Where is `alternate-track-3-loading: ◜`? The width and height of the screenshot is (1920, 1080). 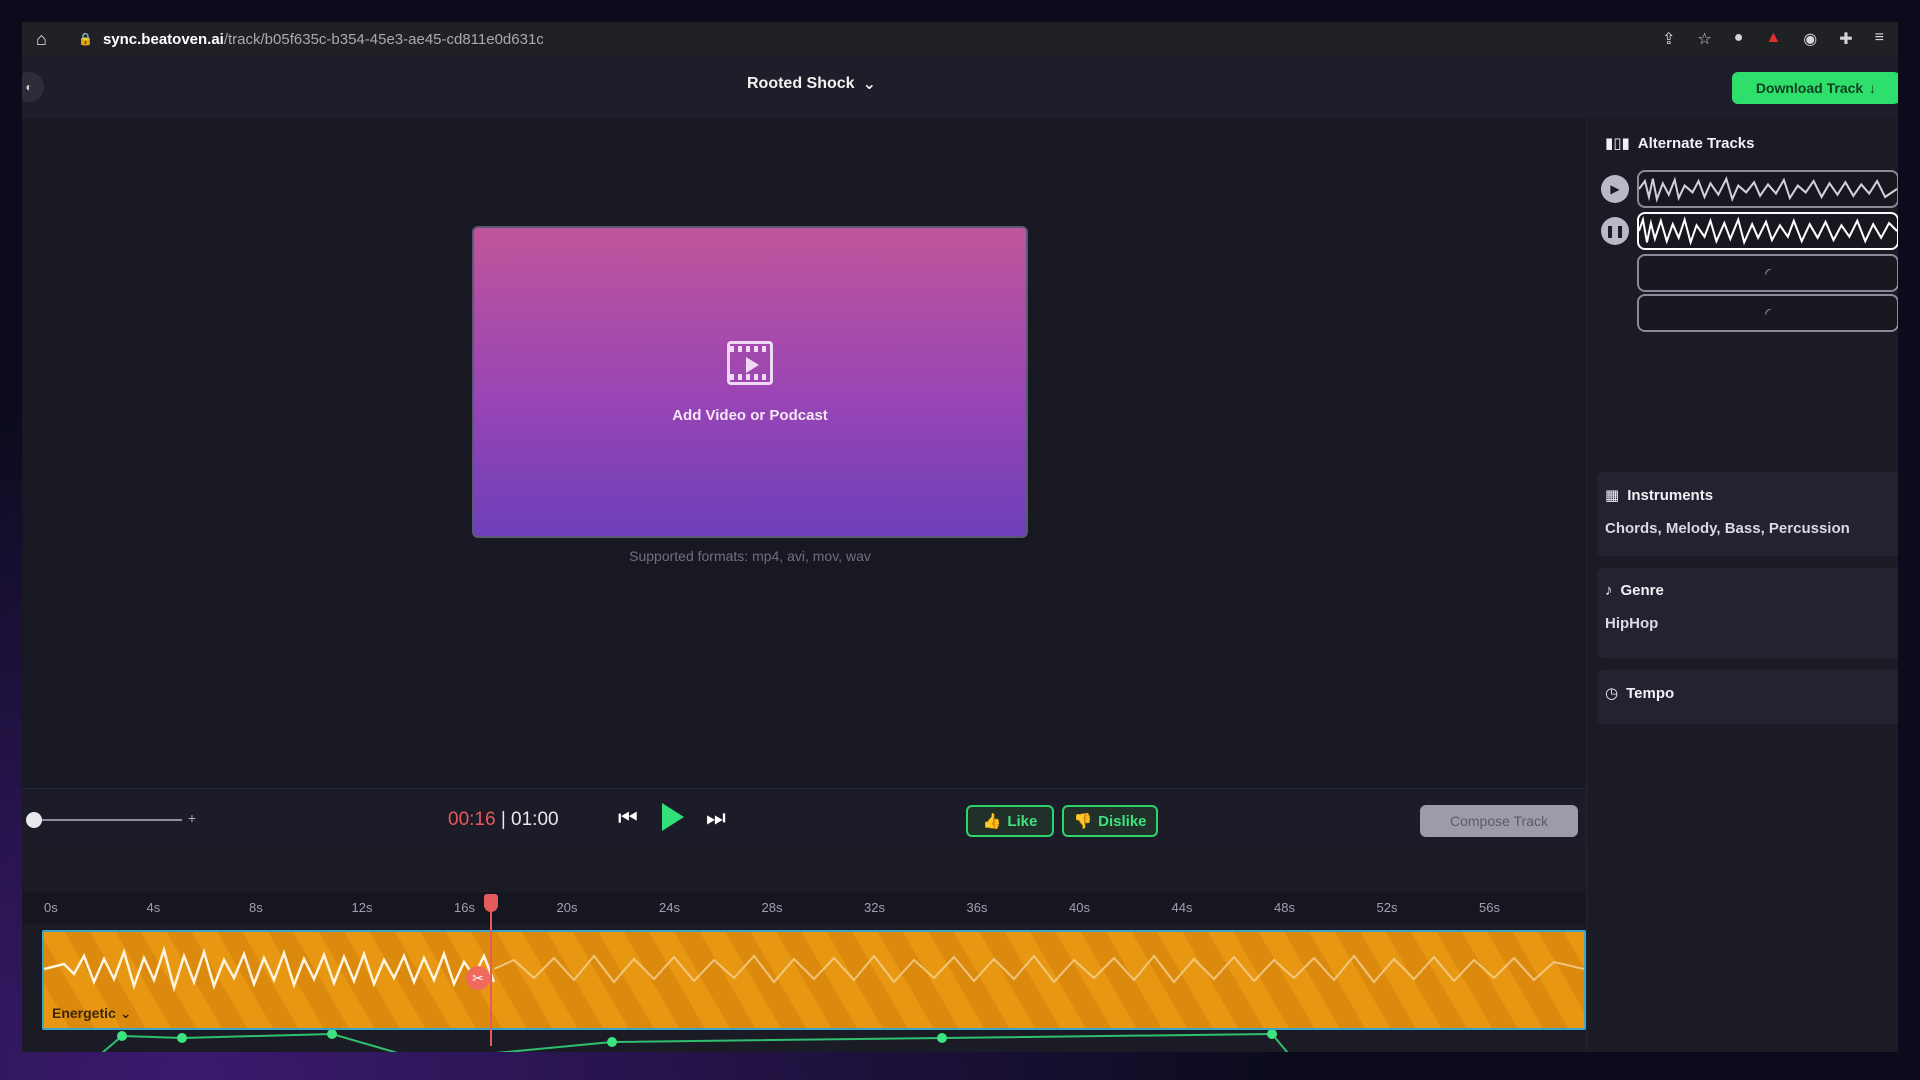
alternate-track-3-loading: ◜ is located at coordinates (1767, 273).